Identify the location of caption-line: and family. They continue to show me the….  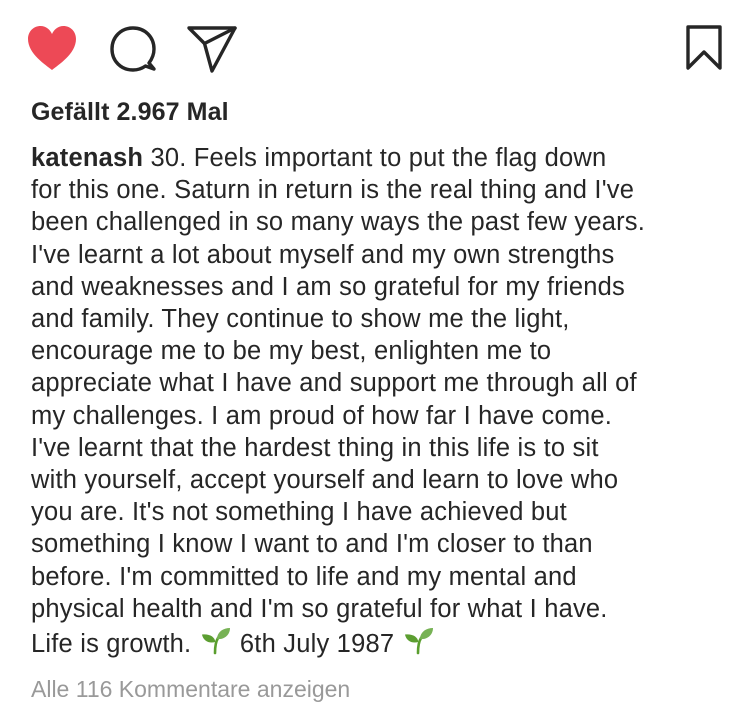
(300, 319).